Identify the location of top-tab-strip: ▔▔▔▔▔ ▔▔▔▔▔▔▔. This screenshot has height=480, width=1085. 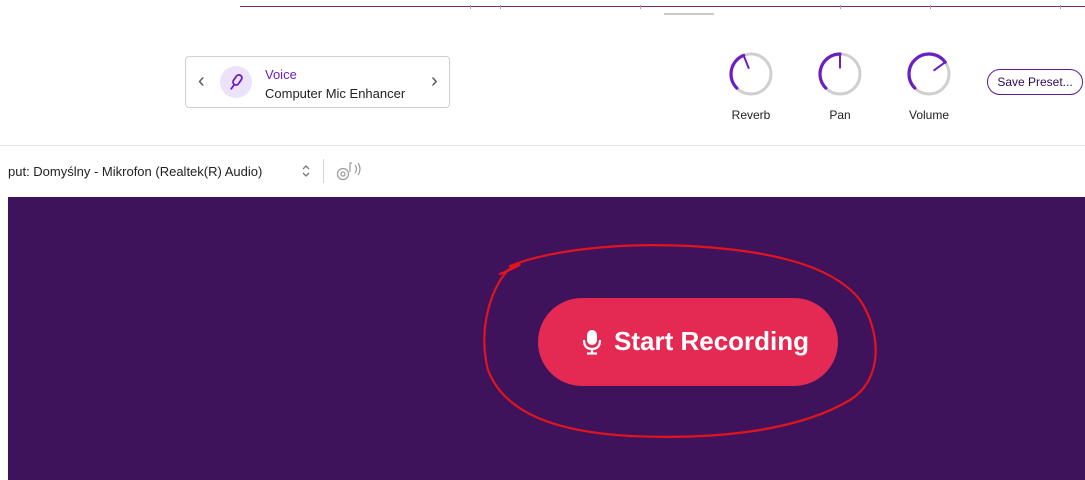
(542, 8).